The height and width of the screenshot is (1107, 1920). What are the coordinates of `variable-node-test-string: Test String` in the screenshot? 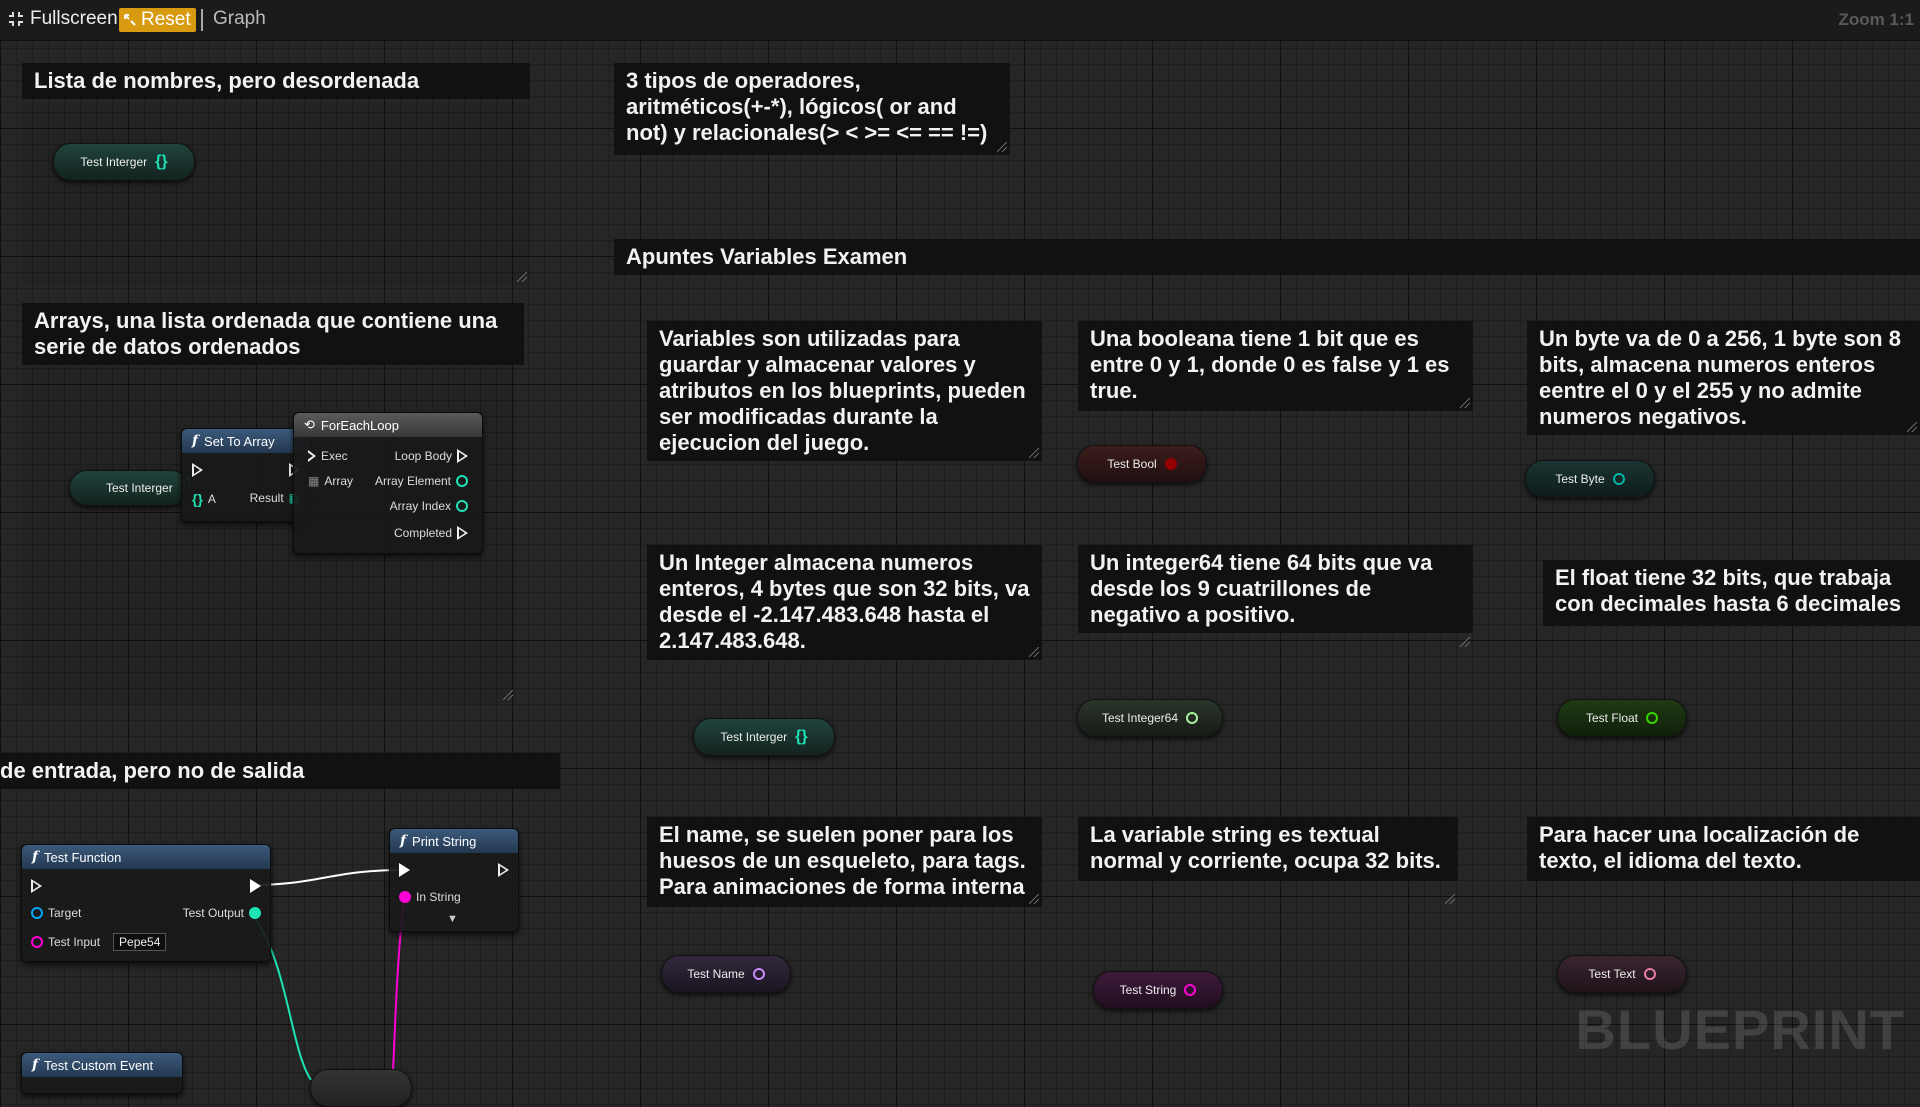 It's located at (1158, 990).